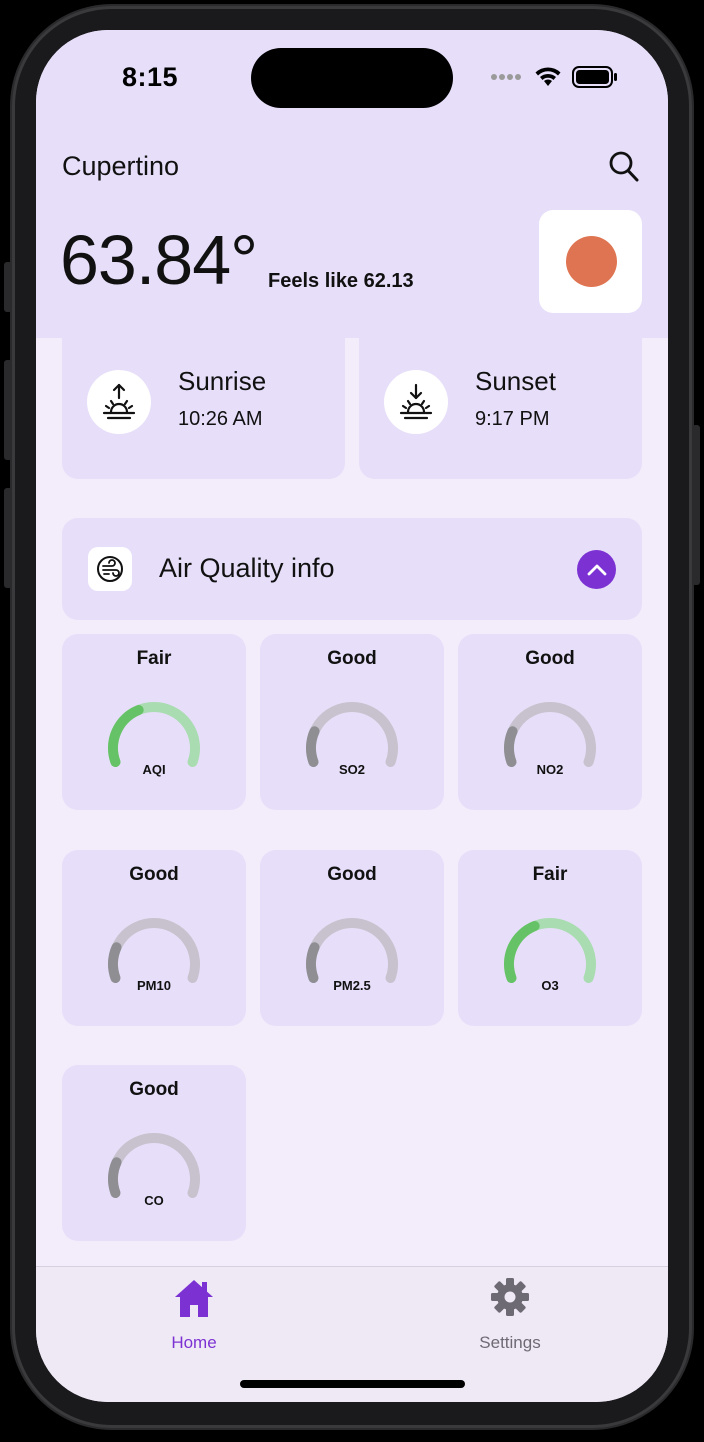 The height and width of the screenshot is (1442, 704). Describe the element at coordinates (194, 1342) in the screenshot. I see `tab-home-label: Home` at that location.